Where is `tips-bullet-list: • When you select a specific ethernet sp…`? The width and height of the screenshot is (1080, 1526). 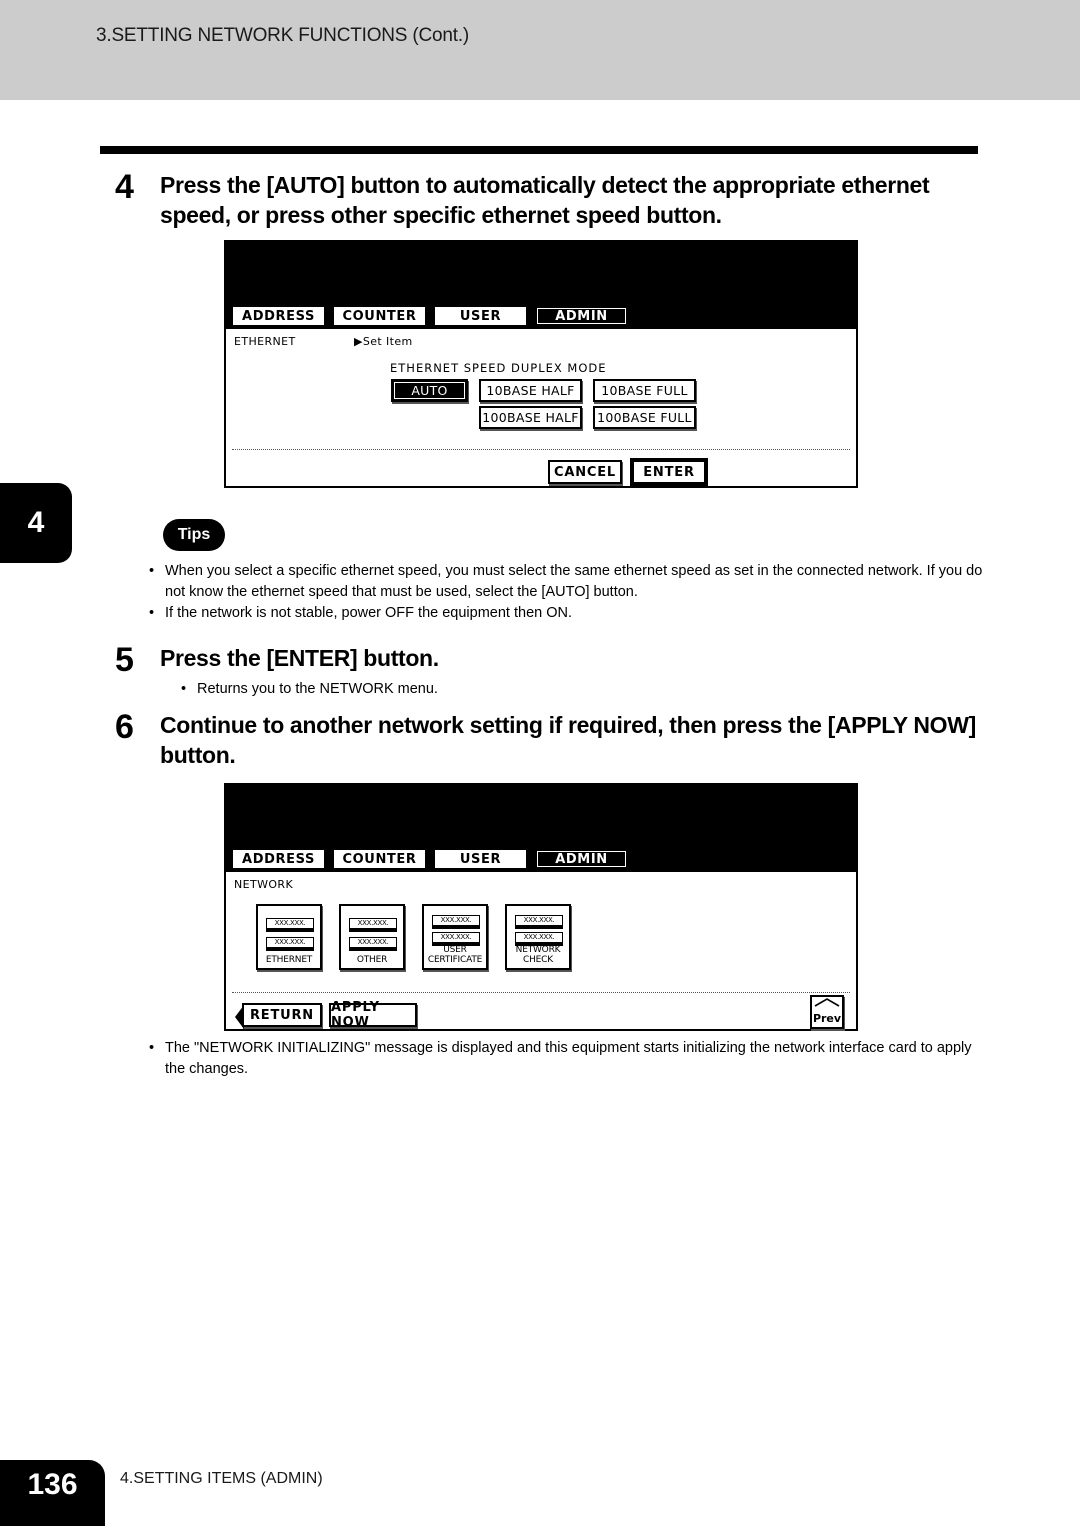
tips-bullet-list: • When you select a specific ethernet sp… is located at coordinates (563, 592).